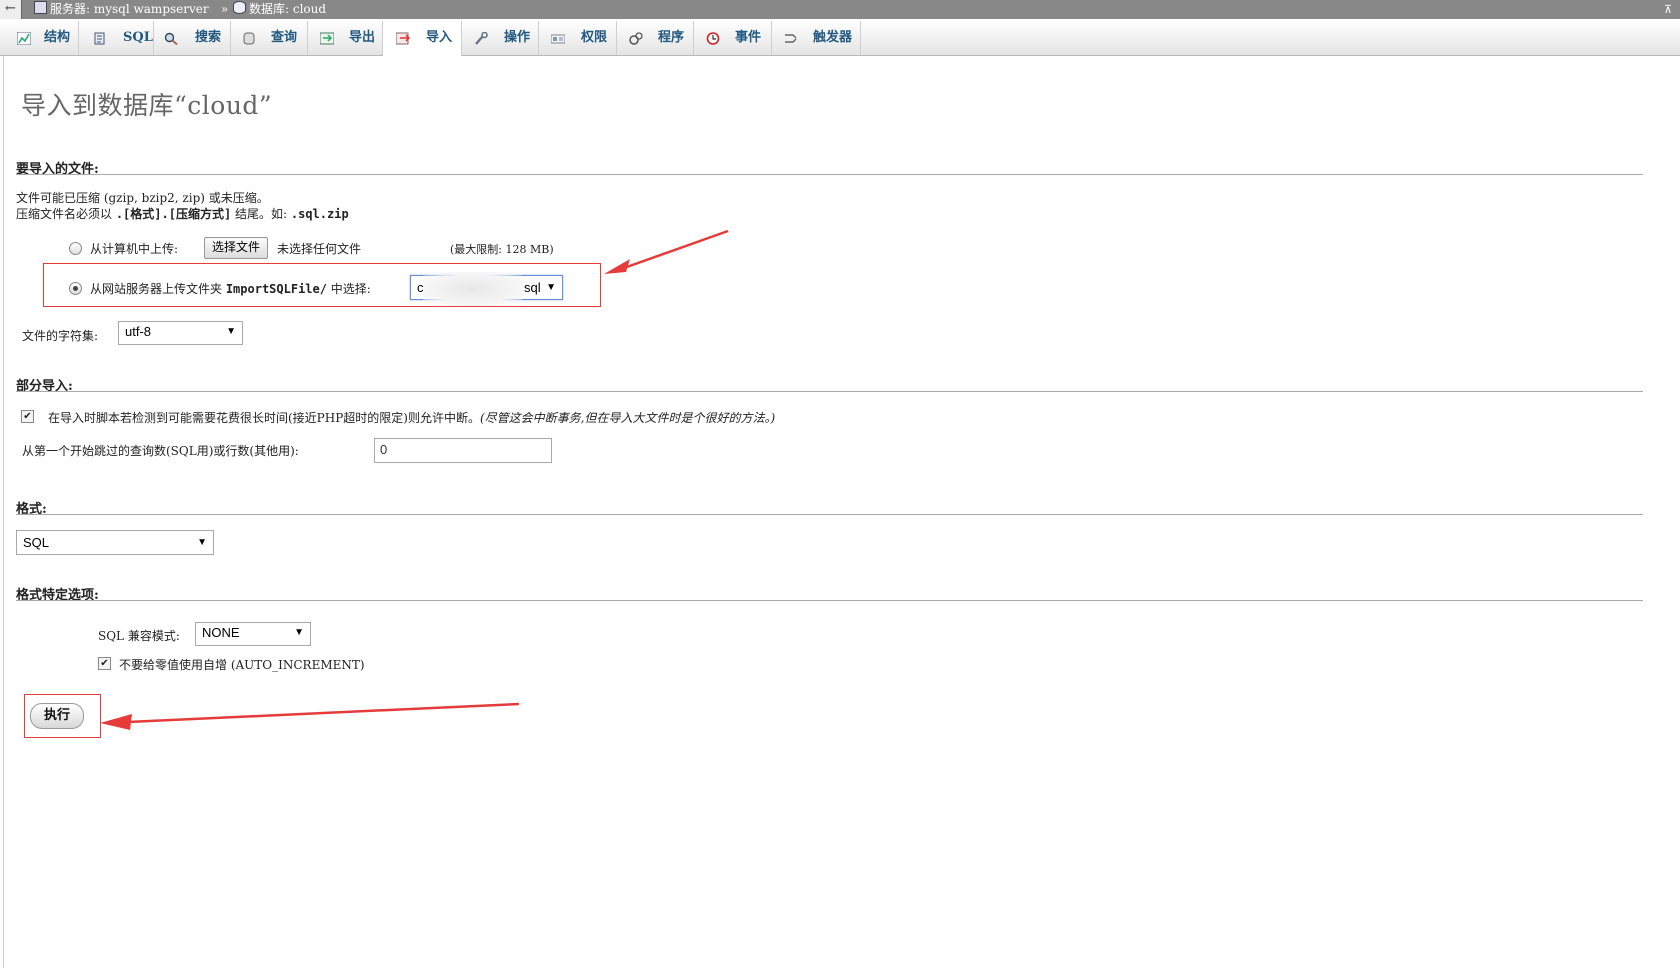 The image size is (1680, 968). Describe the element at coordinates (422, 38) in the screenshot. I see `tab-import: 导入` at that location.